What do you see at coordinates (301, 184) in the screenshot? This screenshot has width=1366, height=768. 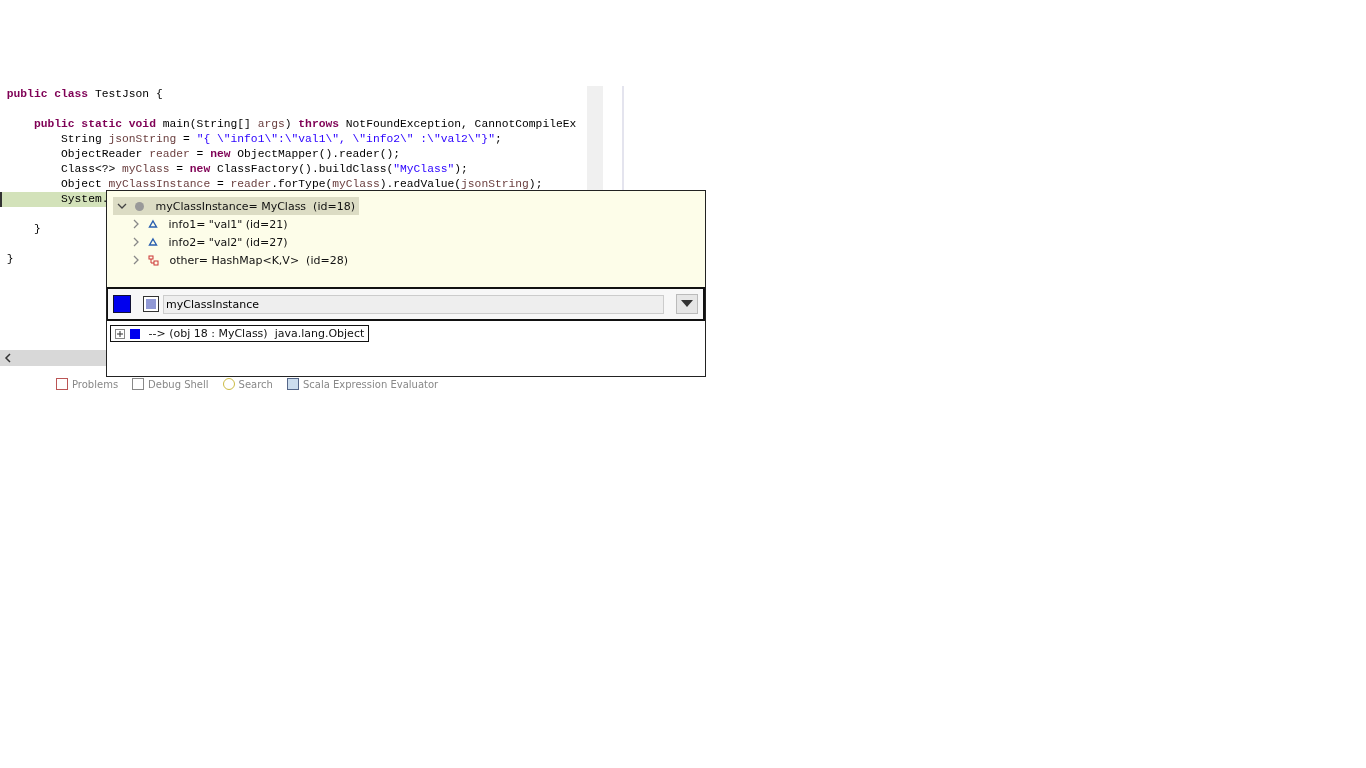 I see `code-line: Object myClassInstance = reader.forType(myClass).readValue(jsonString);` at bounding box center [301, 184].